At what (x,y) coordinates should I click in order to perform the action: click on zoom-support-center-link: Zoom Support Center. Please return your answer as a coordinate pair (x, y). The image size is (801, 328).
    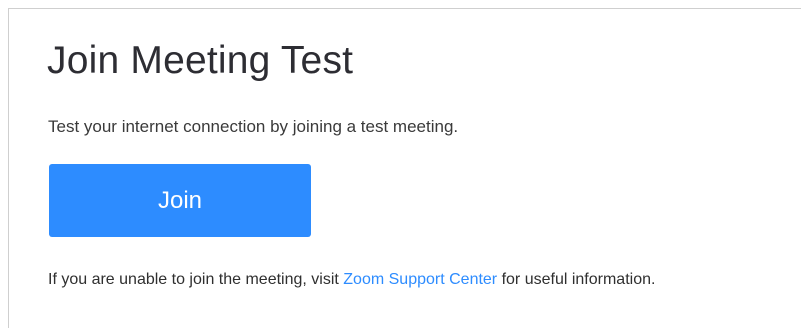
    Looking at the image, I should click on (420, 279).